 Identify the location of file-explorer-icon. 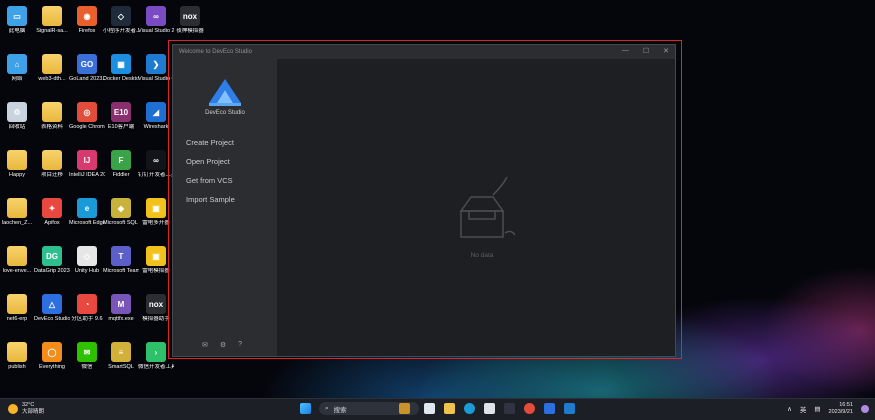
(449, 408).